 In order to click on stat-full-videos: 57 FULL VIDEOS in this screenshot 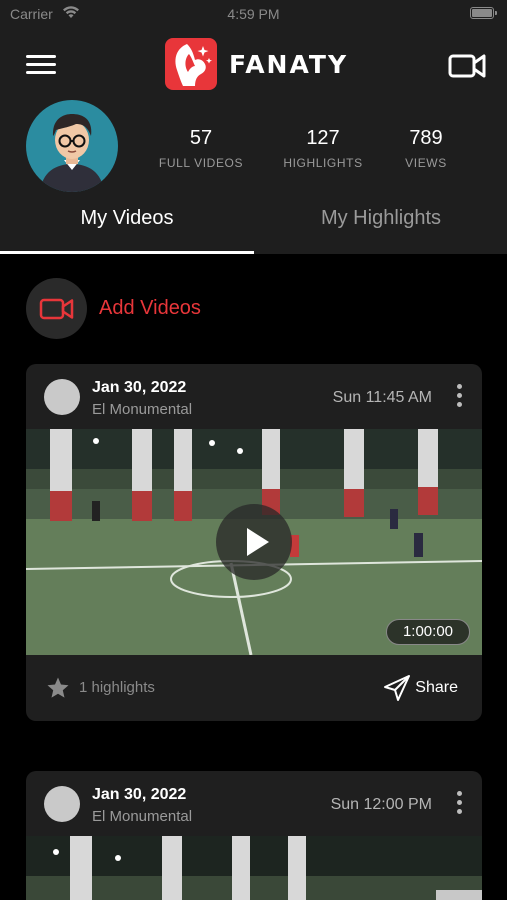, I will do `click(201, 148)`.